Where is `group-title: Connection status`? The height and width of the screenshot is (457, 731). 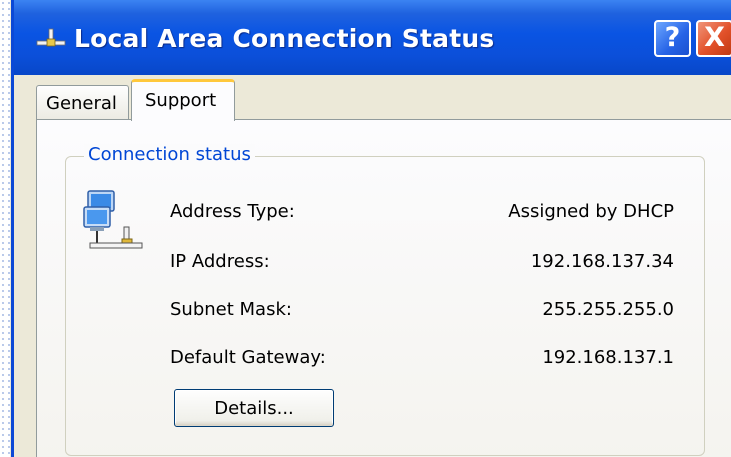
group-title: Connection status is located at coordinates (169, 154).